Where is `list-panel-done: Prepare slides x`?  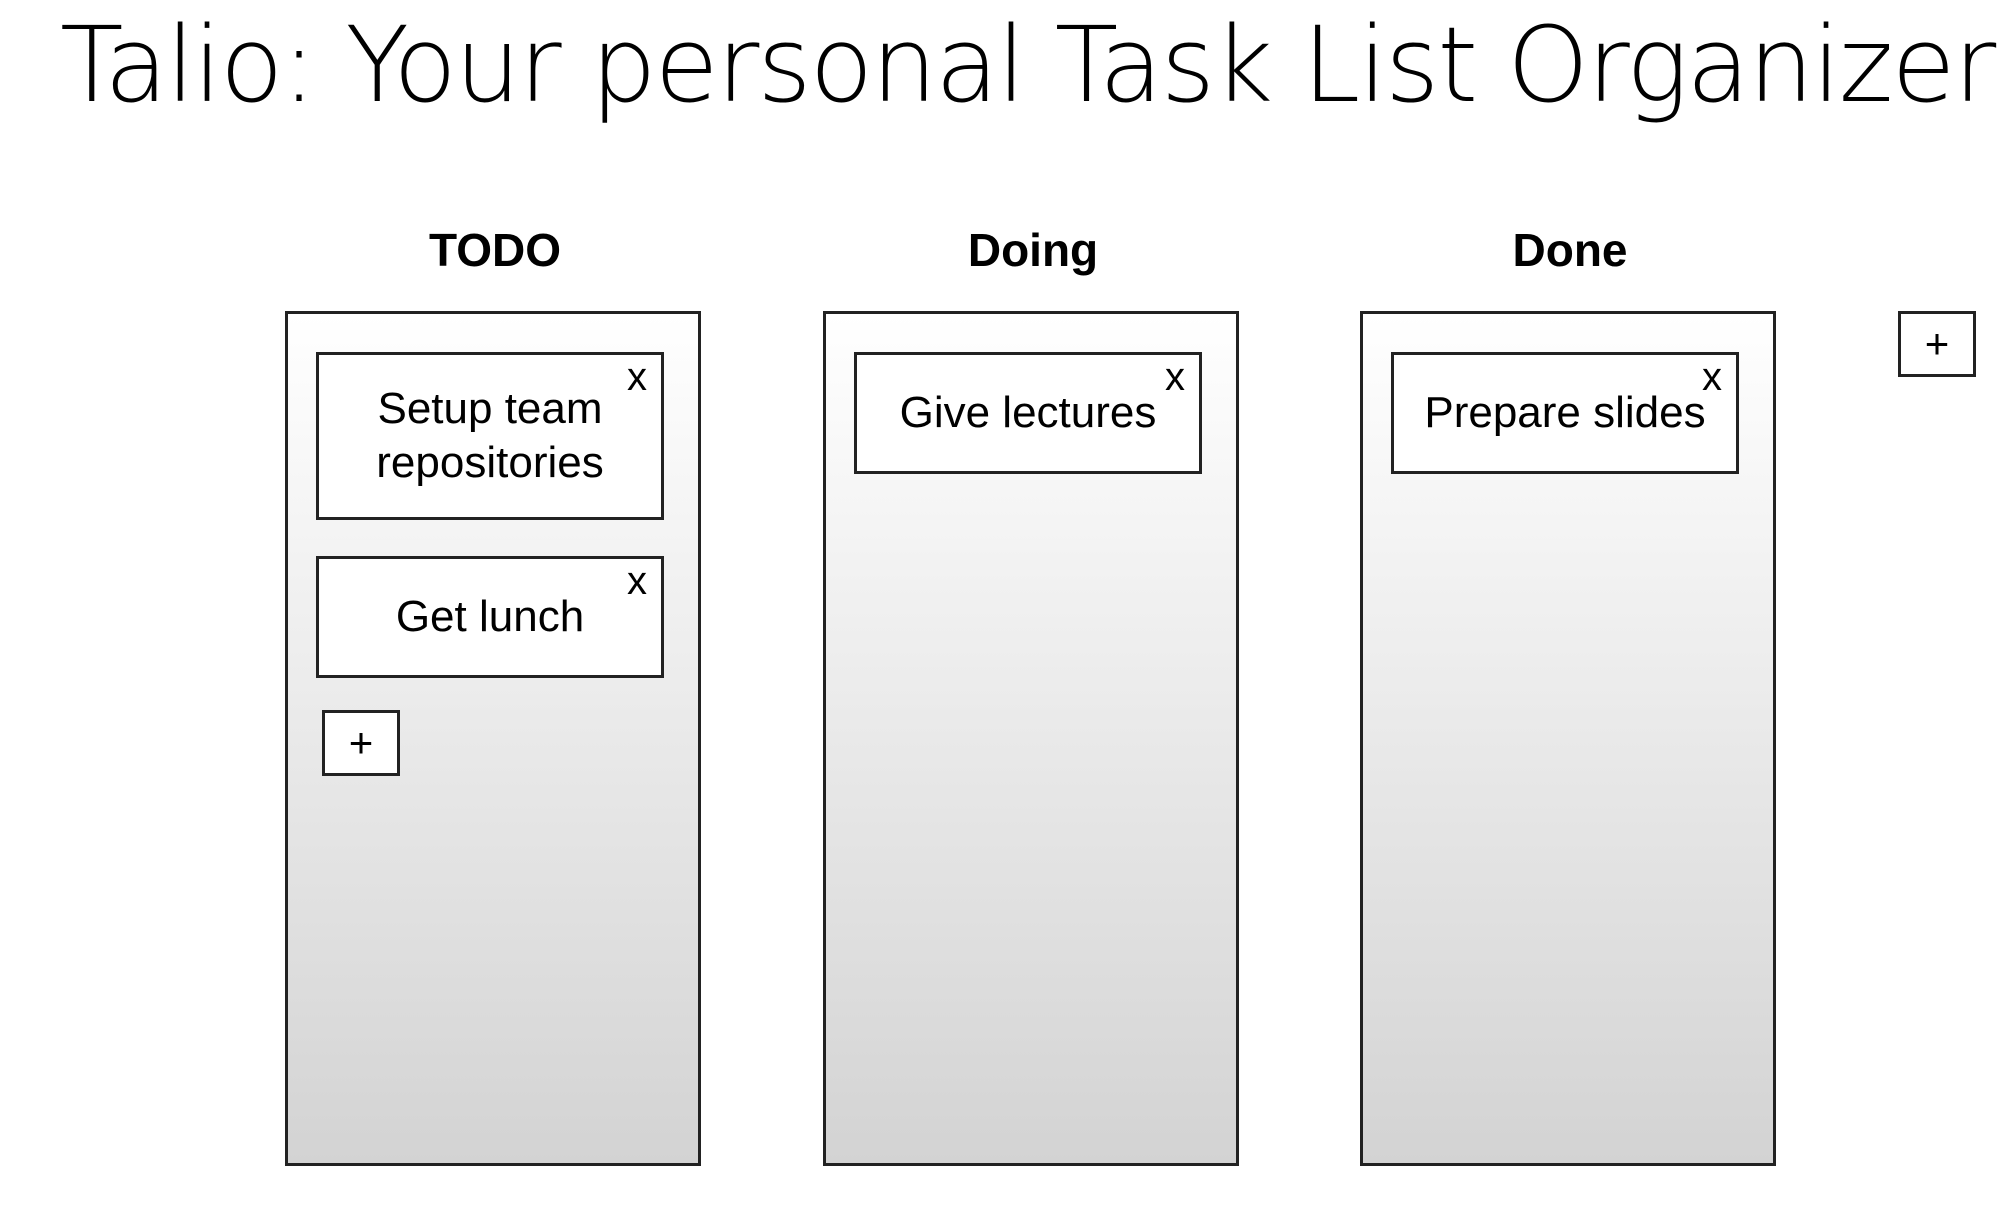 list-panel-done: Prepare slides x is located at coordinates (1568, 738).